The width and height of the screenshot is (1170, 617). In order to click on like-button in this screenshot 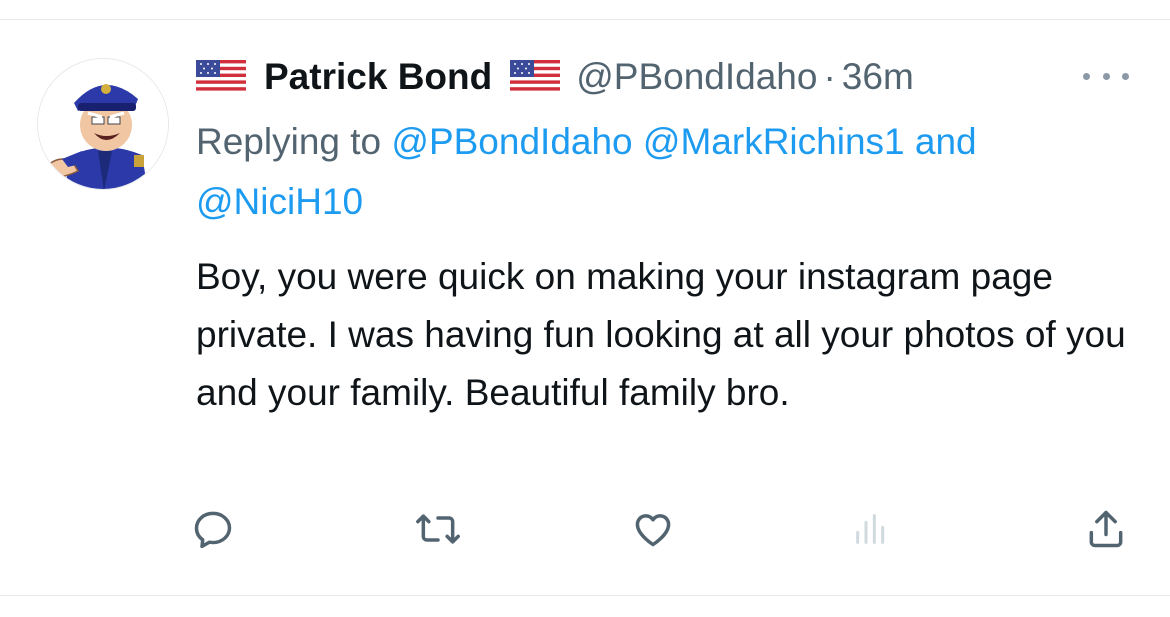, I will do `click(653, 529)`.